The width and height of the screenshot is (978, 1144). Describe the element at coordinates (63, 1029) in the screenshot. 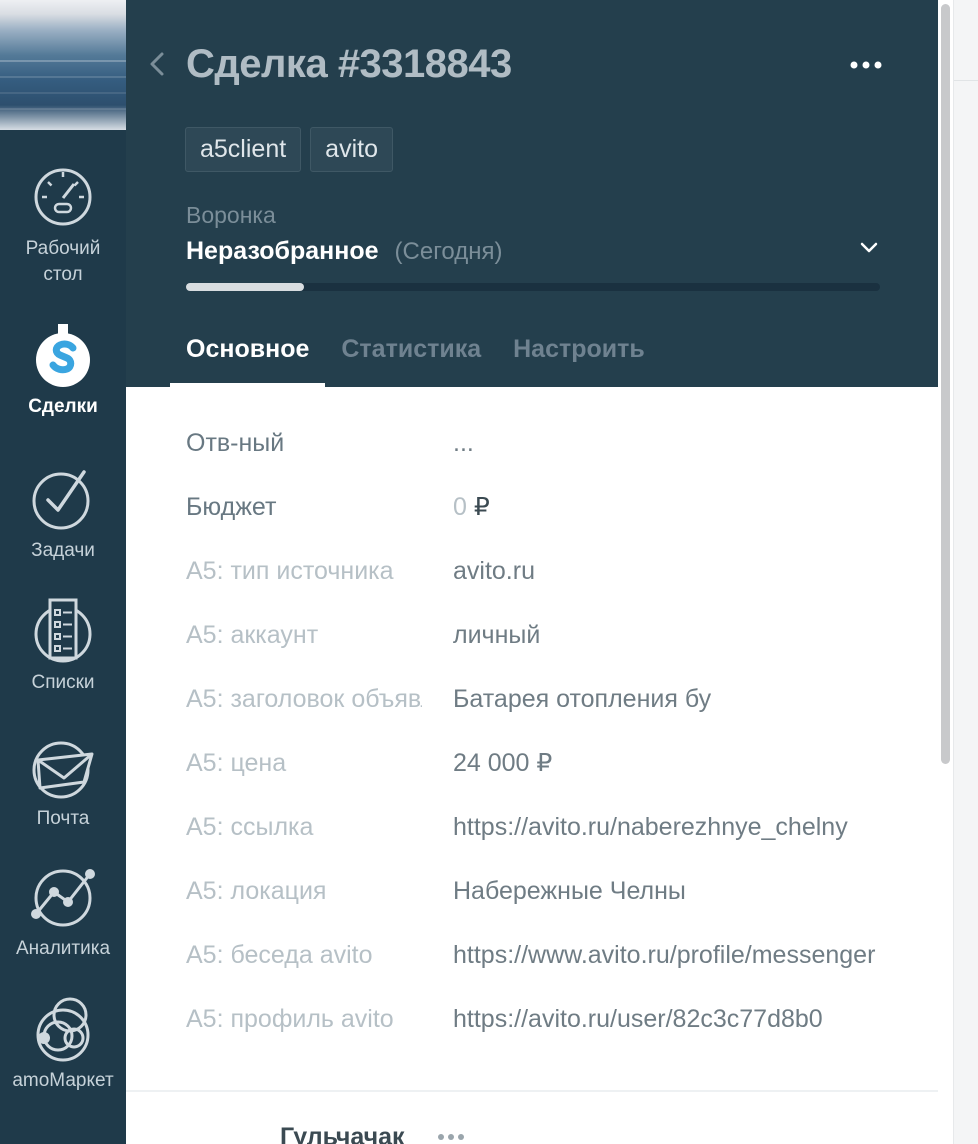

I see `amomarket-circles-icon` at that location.